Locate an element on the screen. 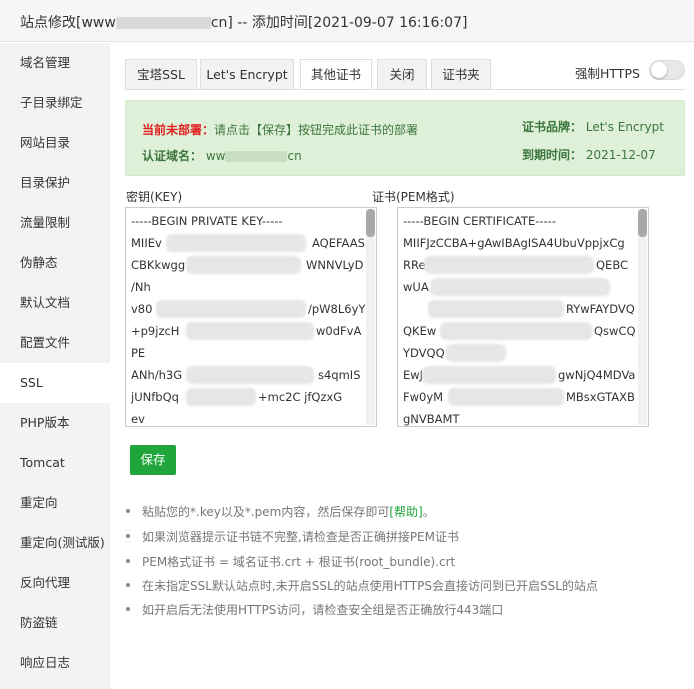  tab-close: 关闭 is located at coordinates (402, 74).